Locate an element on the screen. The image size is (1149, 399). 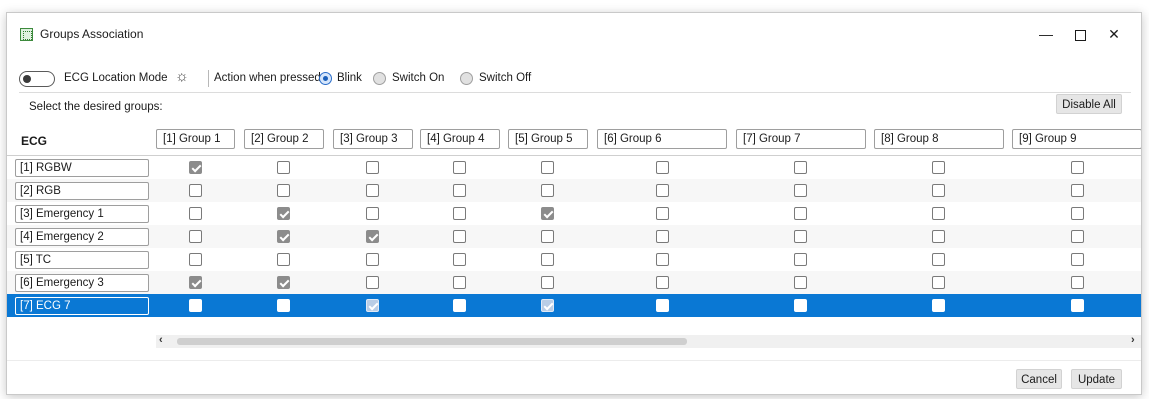
ecg-name-cell: [7] ECG 7 is located at coordinates (82, 306).